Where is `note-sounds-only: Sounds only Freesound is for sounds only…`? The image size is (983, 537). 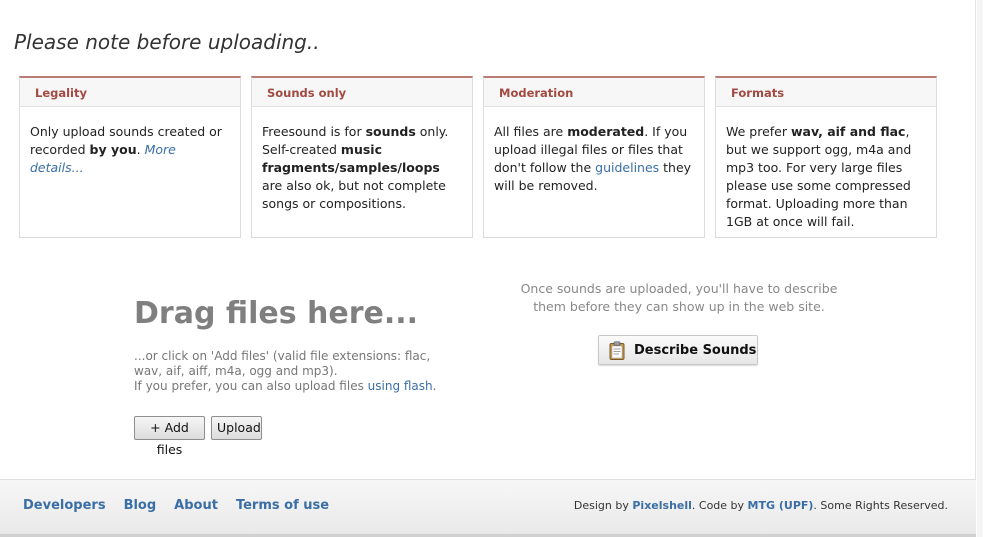
note-sounds-only: Sounds only Freesound is for sounds only… is located at coordinates (362, 157).